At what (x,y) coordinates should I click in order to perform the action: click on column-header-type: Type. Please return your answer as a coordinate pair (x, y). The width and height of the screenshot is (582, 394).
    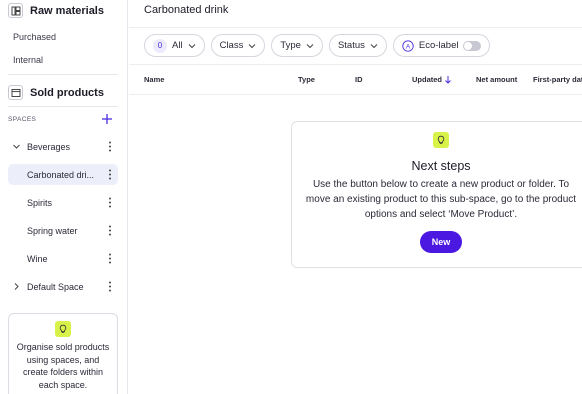
    Looking at the image, I should click on (306, 79).